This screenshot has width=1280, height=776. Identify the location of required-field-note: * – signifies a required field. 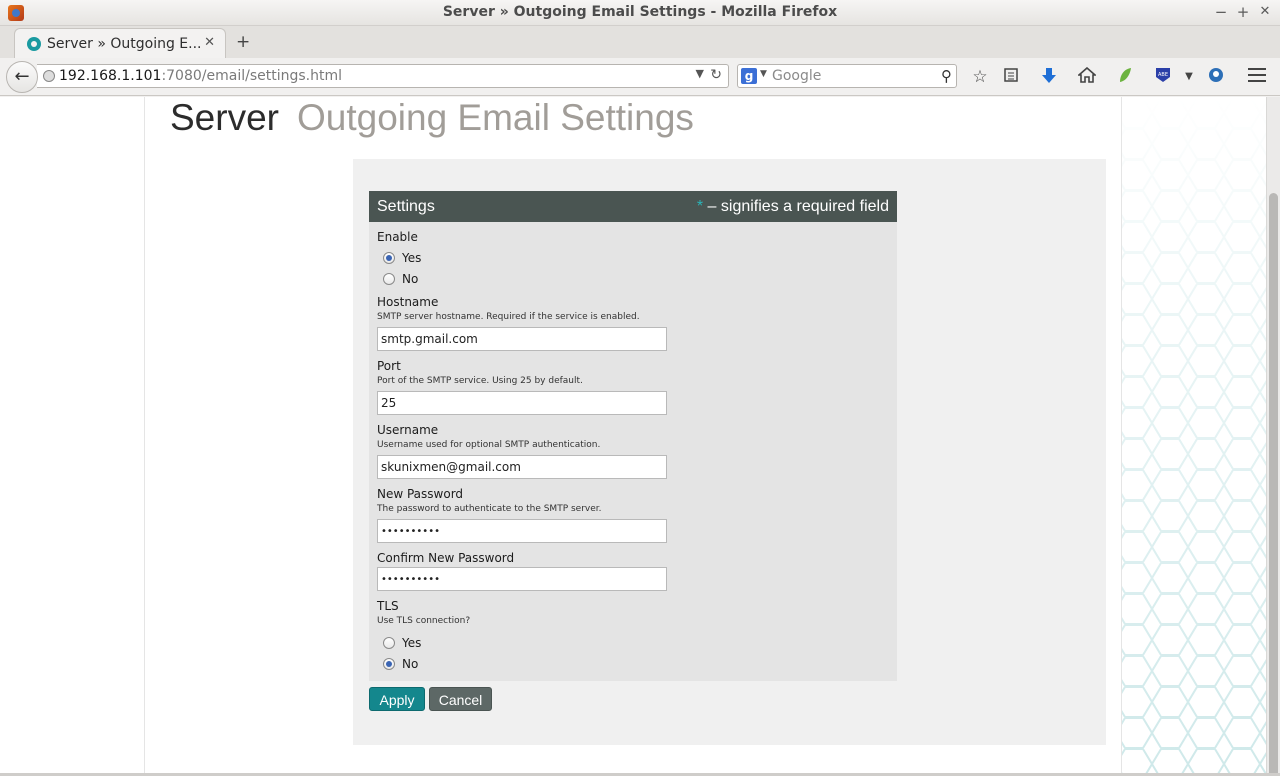
(793, 207).